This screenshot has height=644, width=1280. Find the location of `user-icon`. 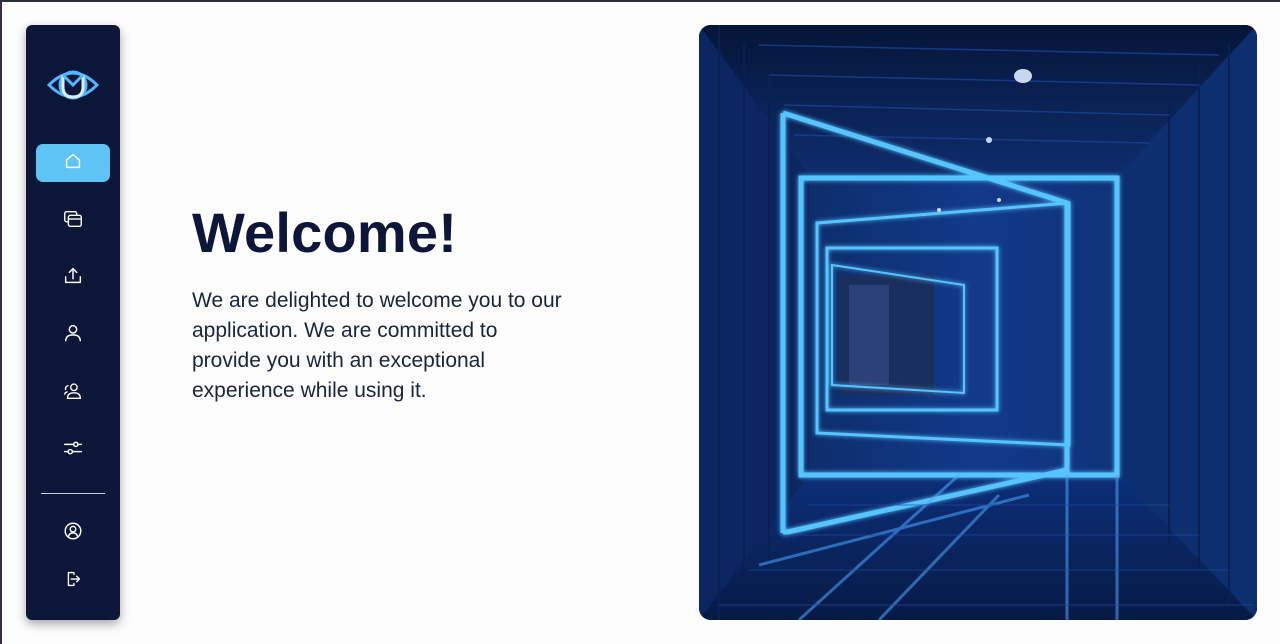

user-icon is located at coordinates (73, 335).